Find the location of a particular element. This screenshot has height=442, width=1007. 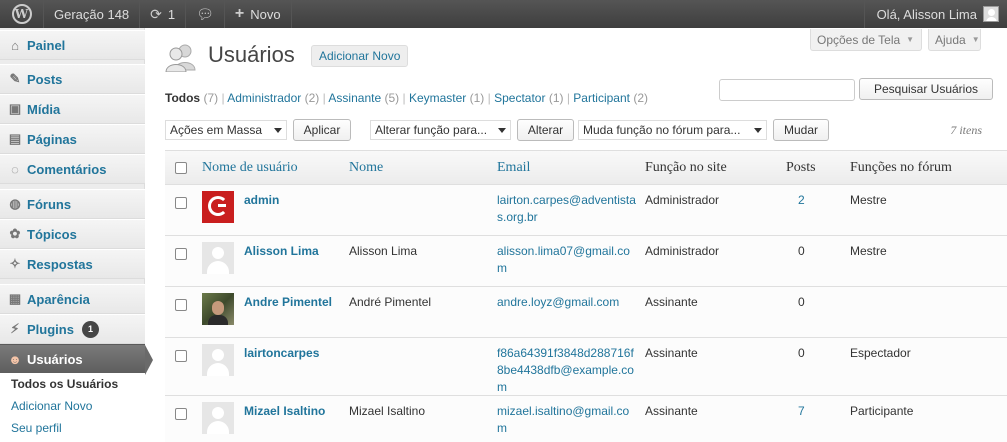

forum-role: Mestre is located at coordinates (868, 200).